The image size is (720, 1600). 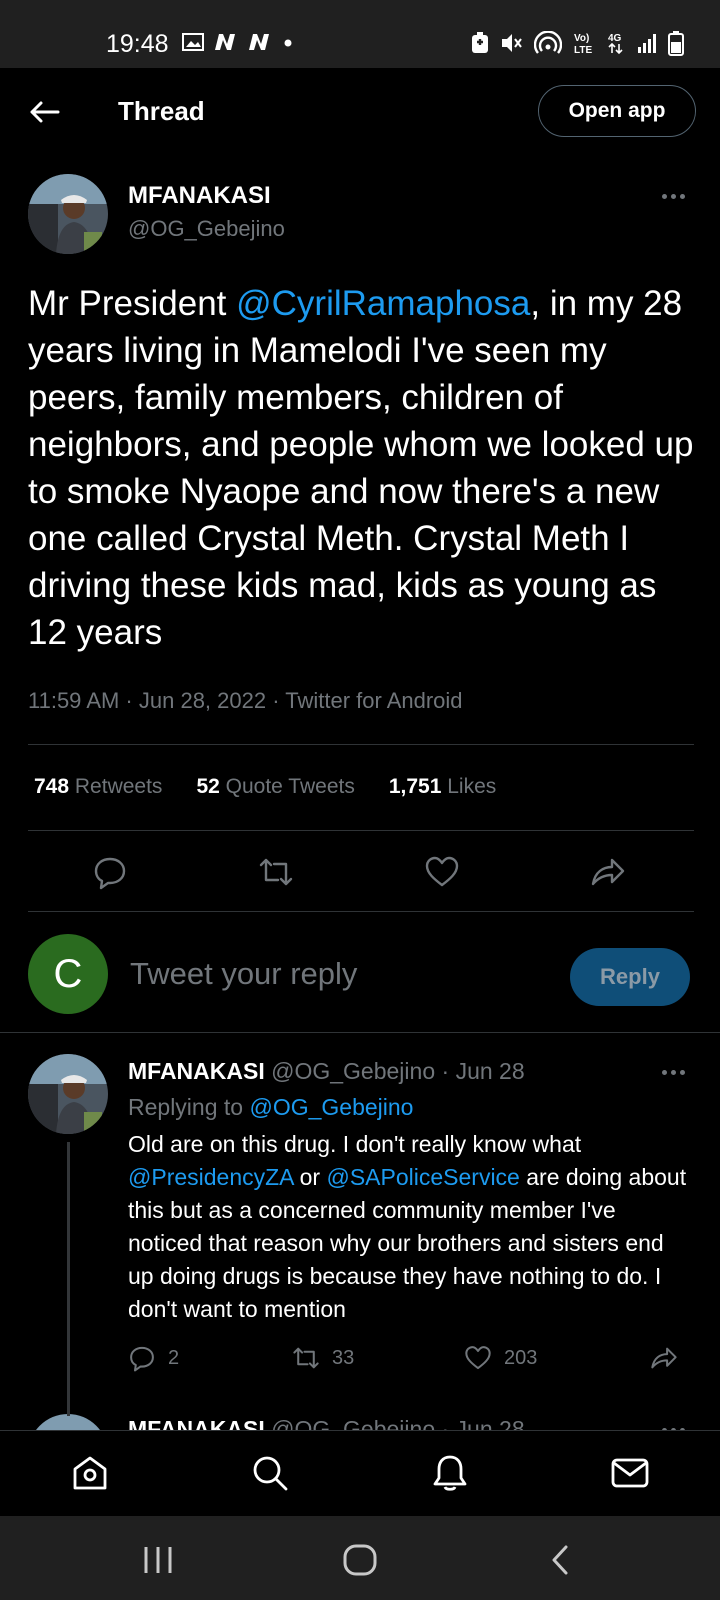 I want to click on likes-label: Likes, so click(x=472, y=786).